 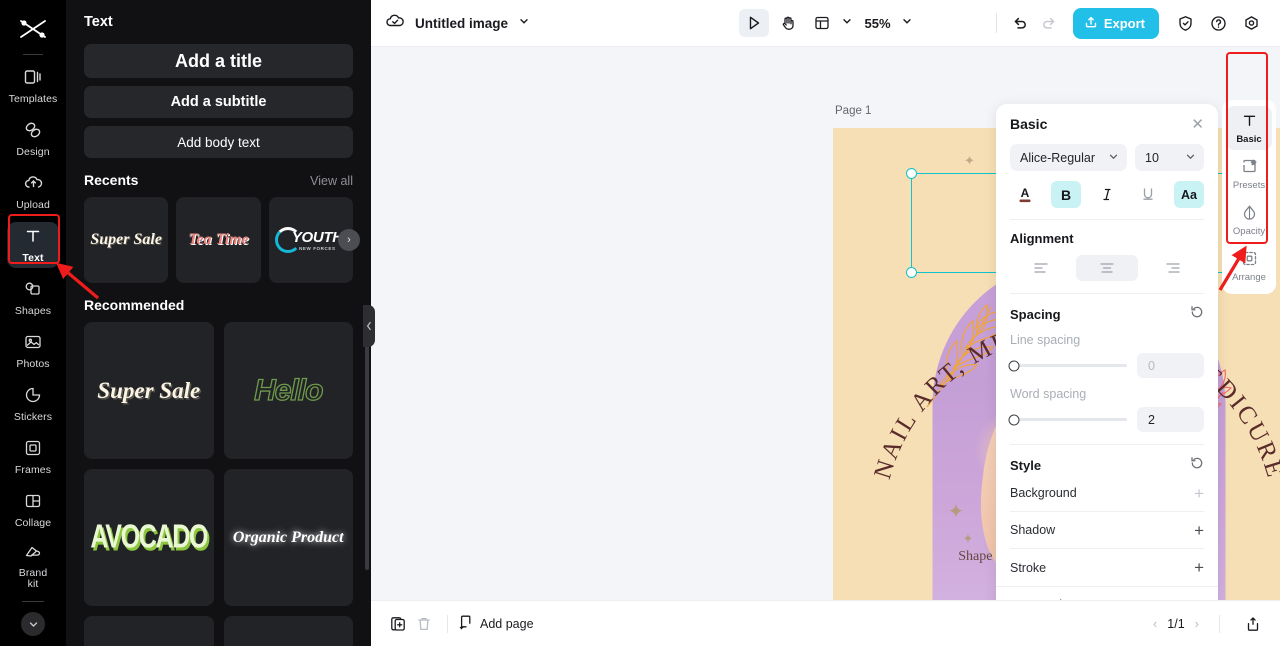 I want to click on panel-collapse-handle, so click(x=369, y=326).